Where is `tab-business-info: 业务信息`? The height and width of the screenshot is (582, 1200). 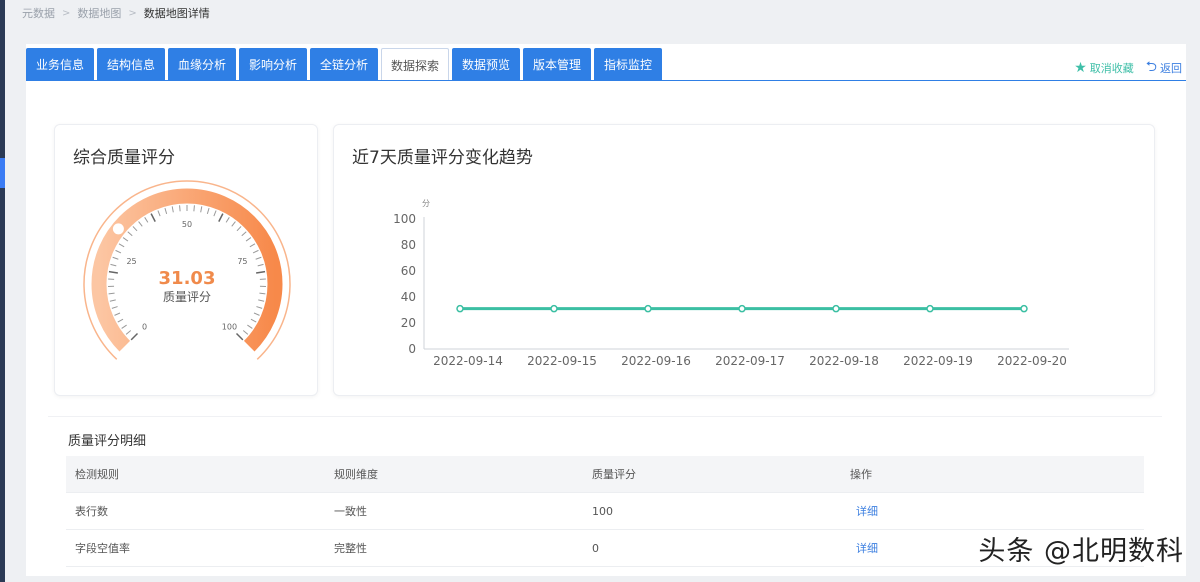 tab-business-info: 业务信息 is located at coordinates (60, 64).